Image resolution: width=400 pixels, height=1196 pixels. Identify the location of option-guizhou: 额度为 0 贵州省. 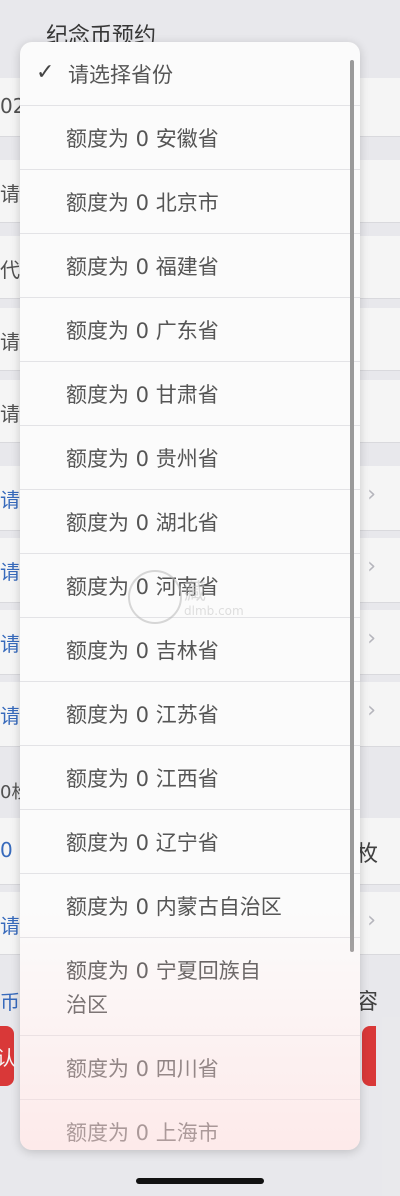
(190, 458).